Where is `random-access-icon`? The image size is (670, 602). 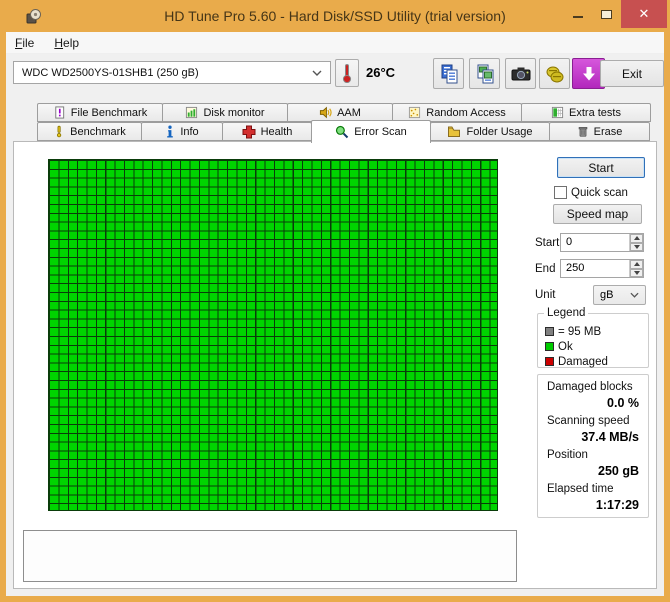 random-access-icon is located at coordinates (415, 112).